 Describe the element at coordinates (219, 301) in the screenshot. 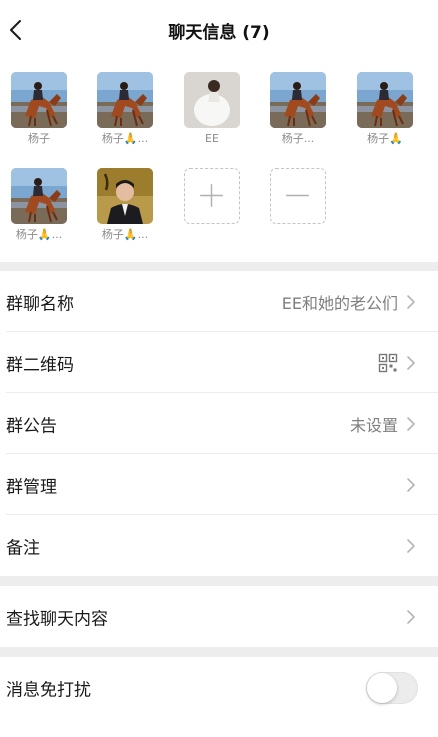

I see `group-name-row: 群聊名称 EE和她的老公们` at that location.